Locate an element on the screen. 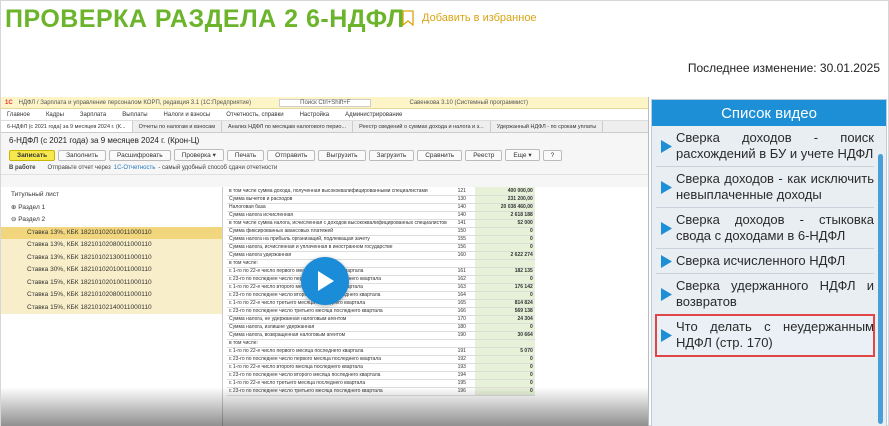  tree-item: Ставка 15%, КБК 18210102080011000110 is located at coordinates (111, 295).